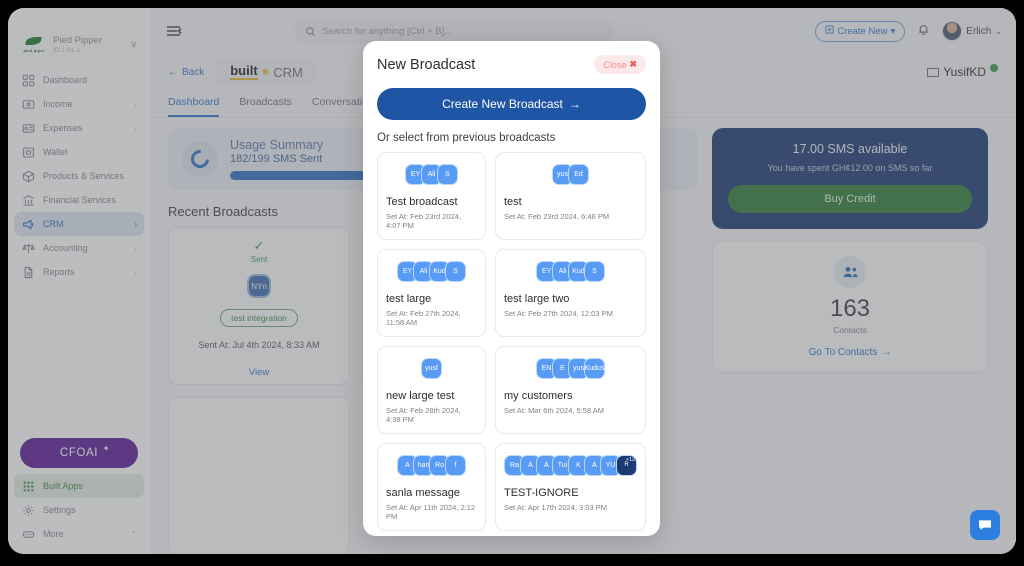  I want to click on broadcast-name: Test broadcast, so click(422, 202).